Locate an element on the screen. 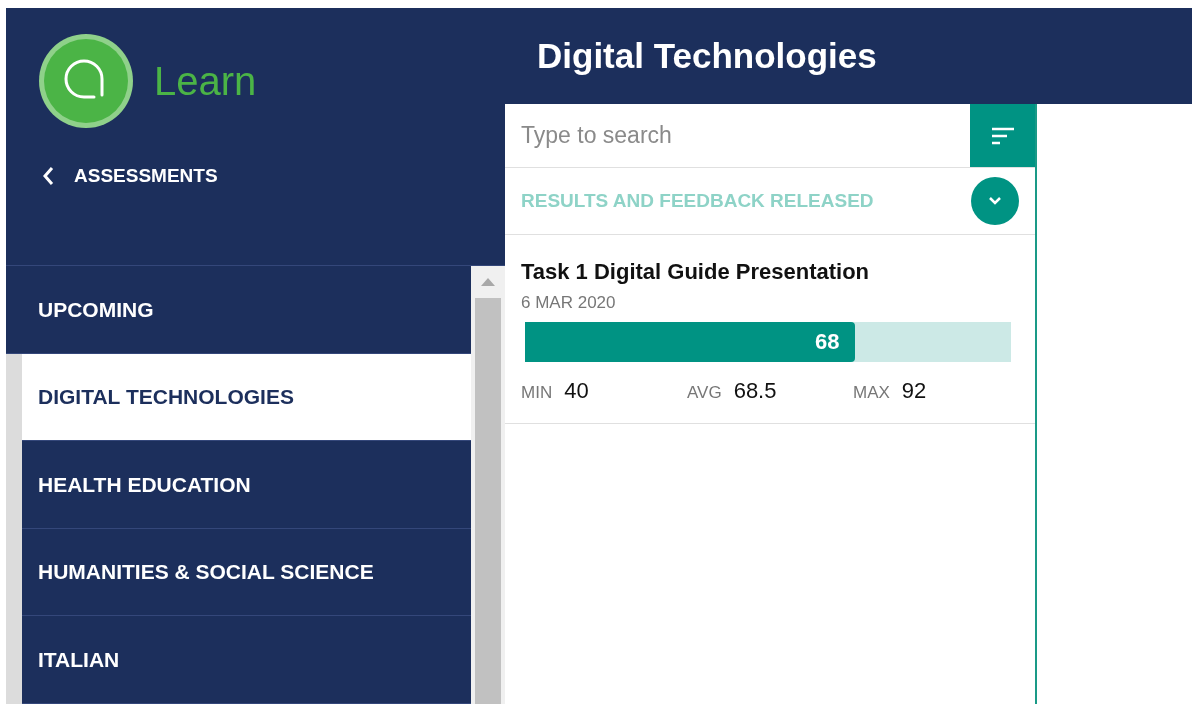 This screenshot has height=704, width=1192. stat-label: MIN is located at coordinates (537, 392).